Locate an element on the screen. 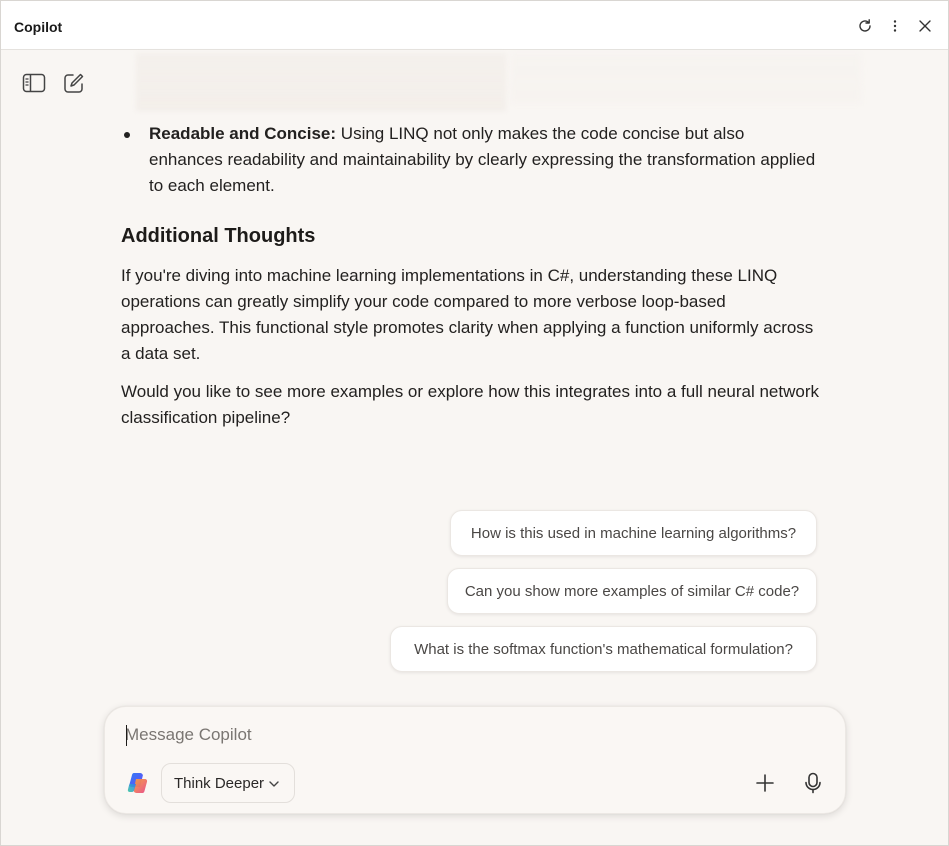 This screenshot has width=949, height=846. voice-input-button is located at coordinates (813, 783).